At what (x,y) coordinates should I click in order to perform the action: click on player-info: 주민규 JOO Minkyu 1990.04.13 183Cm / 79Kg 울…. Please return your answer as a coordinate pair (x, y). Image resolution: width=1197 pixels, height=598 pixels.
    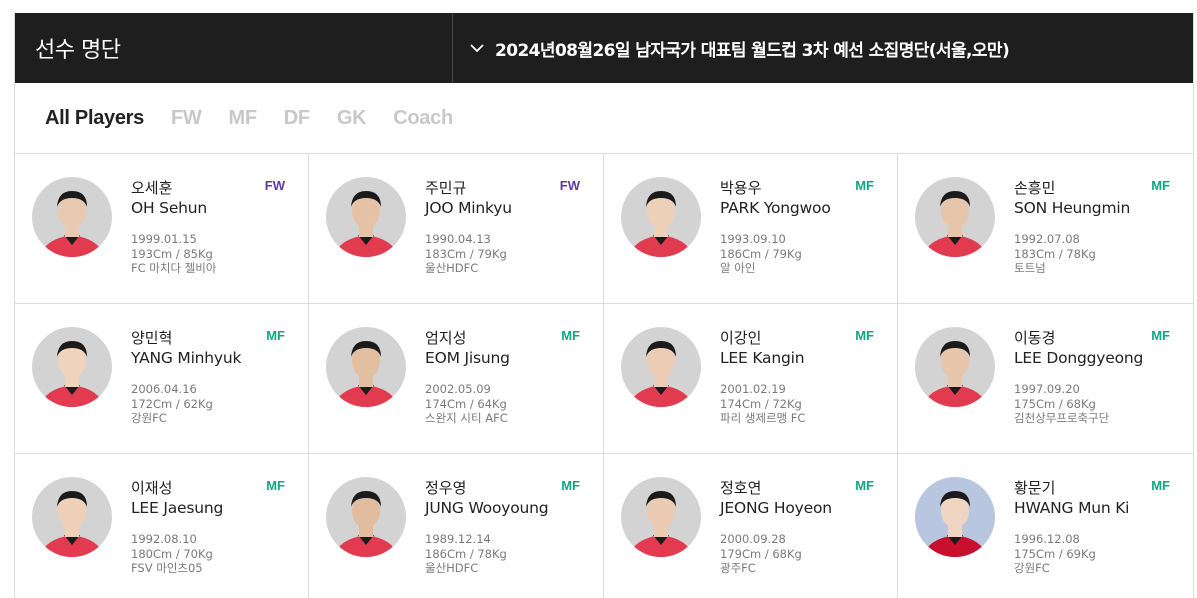
    Looking at the image, I should click on (468, 227).